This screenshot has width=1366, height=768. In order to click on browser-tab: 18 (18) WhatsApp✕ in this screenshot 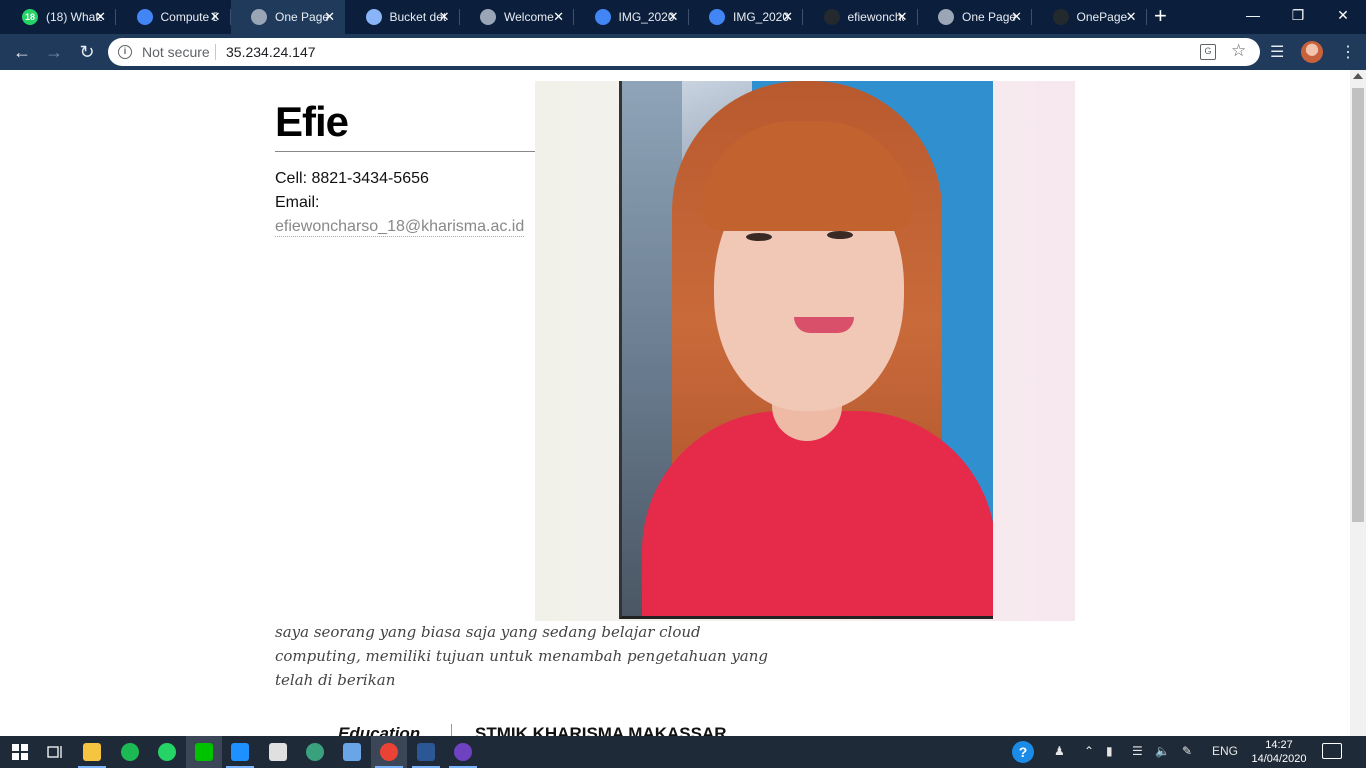, I will do `click(59, 17)`.